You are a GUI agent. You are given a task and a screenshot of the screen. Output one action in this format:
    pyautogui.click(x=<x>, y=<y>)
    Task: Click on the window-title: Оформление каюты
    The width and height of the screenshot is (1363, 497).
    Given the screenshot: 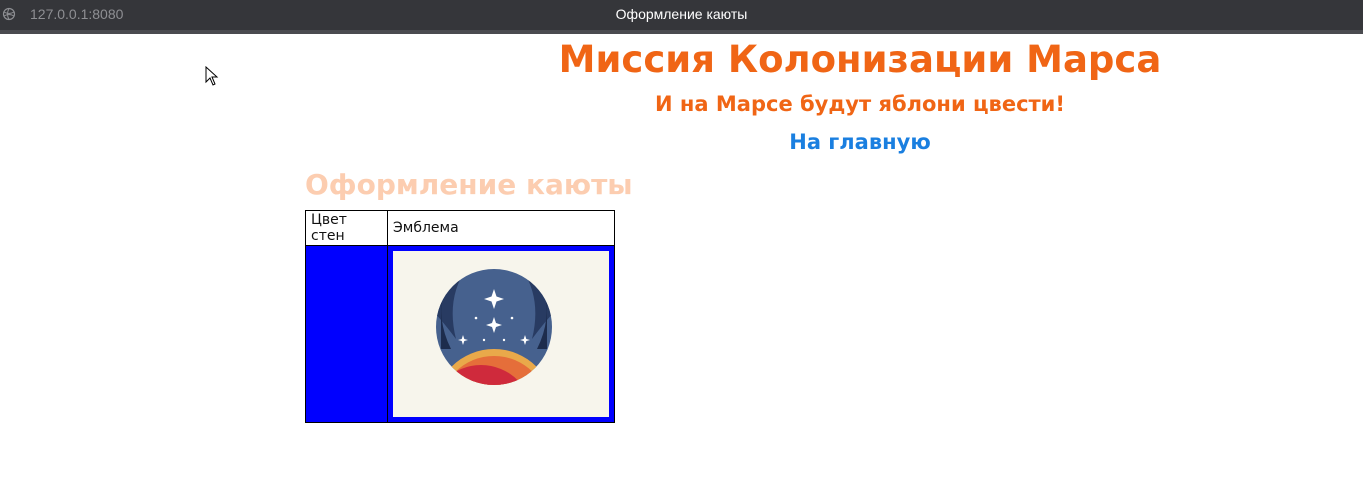 What is the action you would take?
    pyautogui.click(x=681, y=14)
    